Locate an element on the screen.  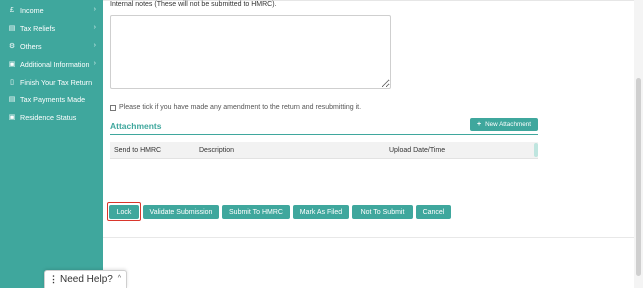
need-help-widget: ⋮ Need Help? ^ is located at coordinates (85, 279).